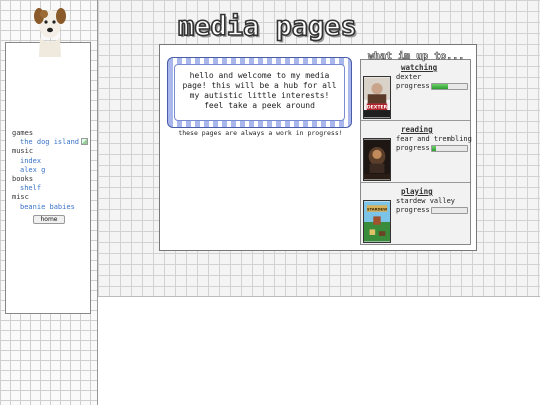  I want to click on cover-title: STARDEW, so click(377, 209).